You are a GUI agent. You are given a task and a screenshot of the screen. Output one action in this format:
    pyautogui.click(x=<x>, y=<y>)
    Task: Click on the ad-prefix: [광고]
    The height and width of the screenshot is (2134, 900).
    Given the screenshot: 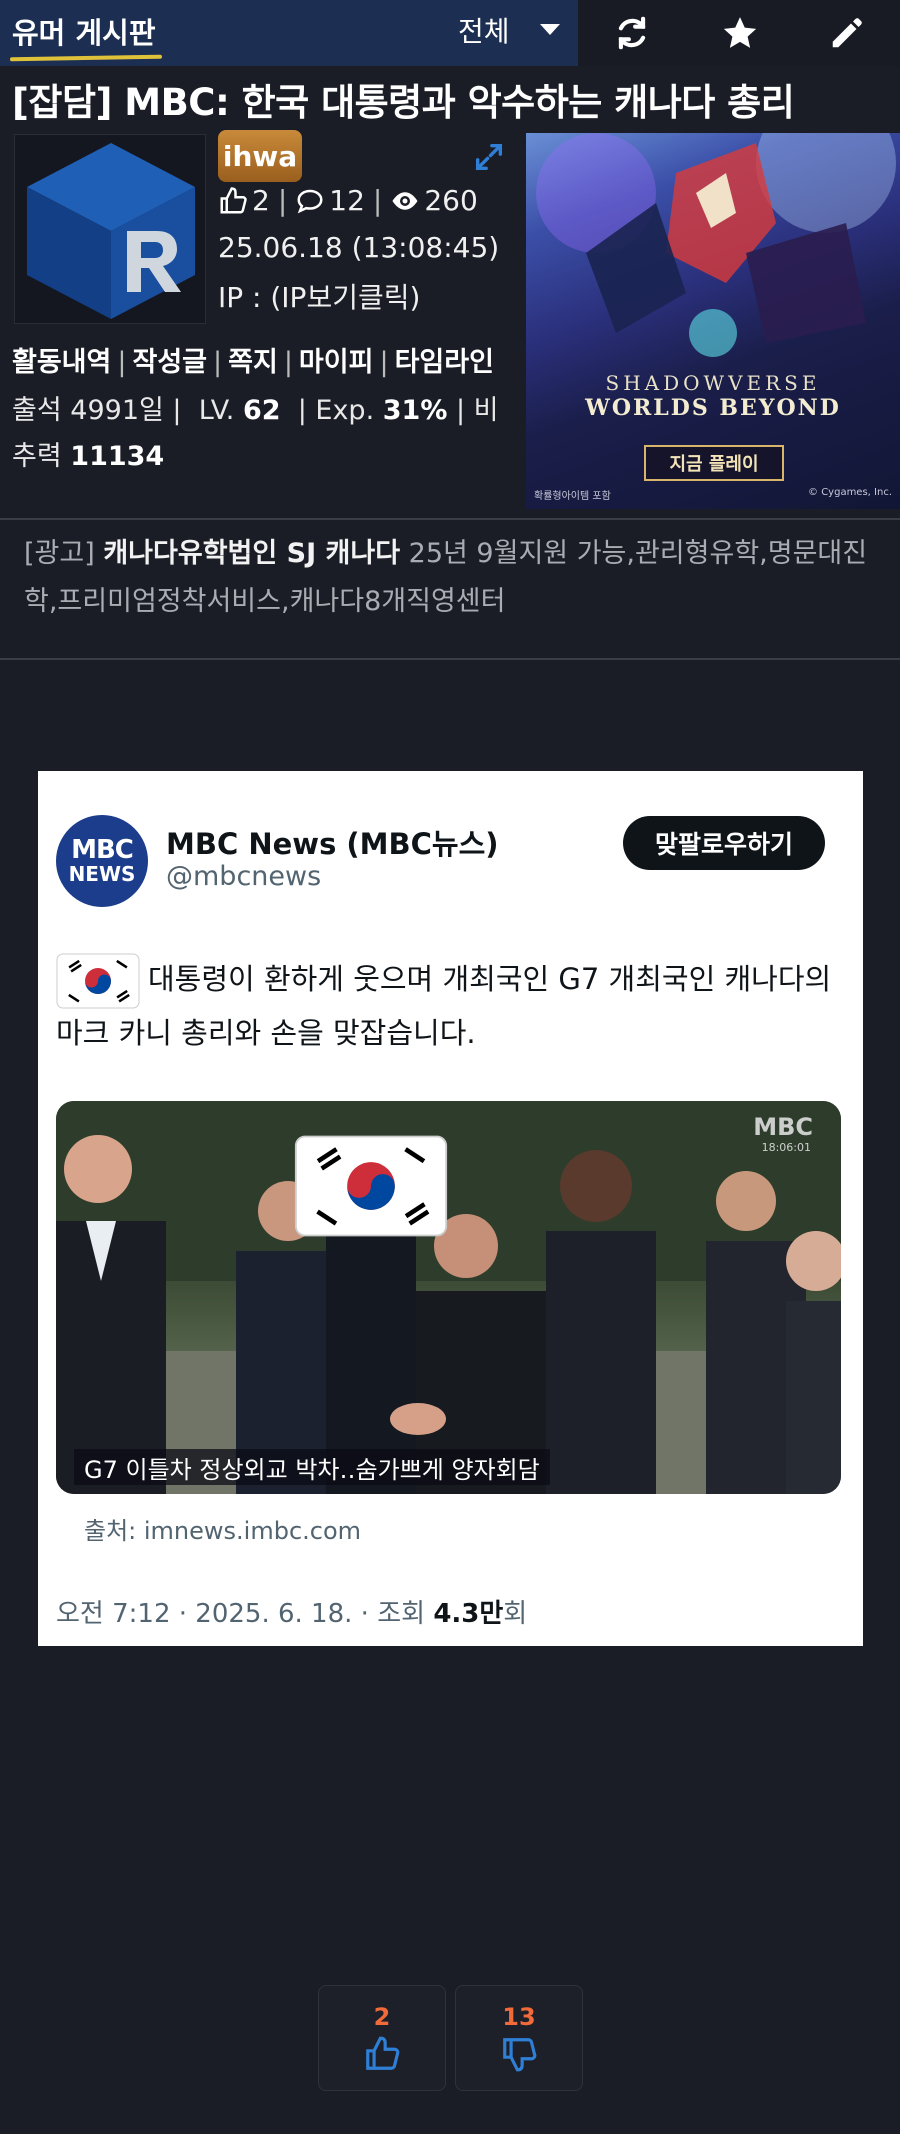 What is the action you would take?
    pyautogui.click(x=59, y=553)
    